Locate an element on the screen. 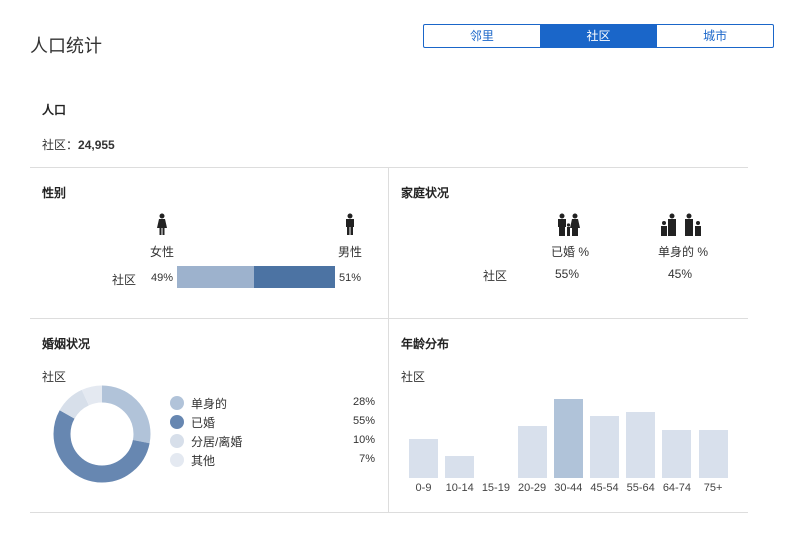  age-tick-label: 20-29 is located at coordinates (532, 488).